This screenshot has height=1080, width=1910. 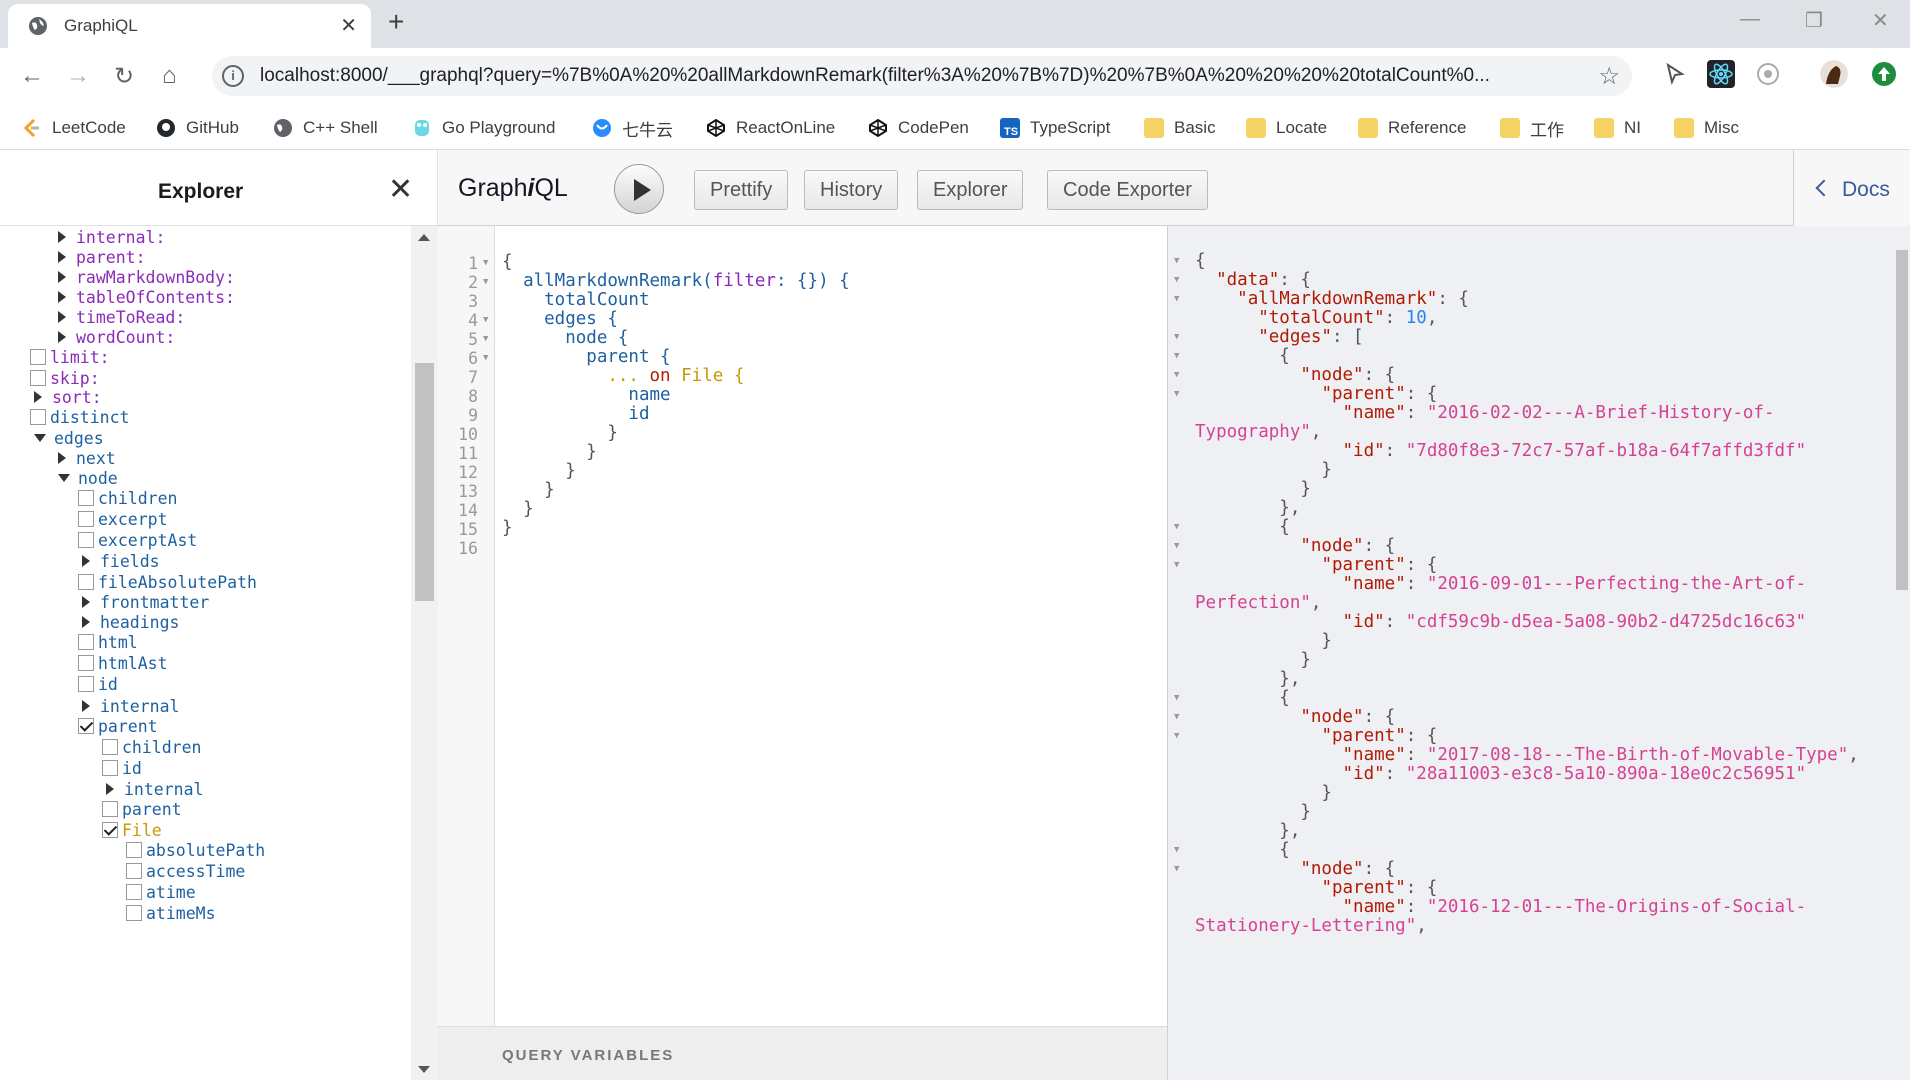 I want to click on explorer-node: atimeMs, so click(x=171, y=913).